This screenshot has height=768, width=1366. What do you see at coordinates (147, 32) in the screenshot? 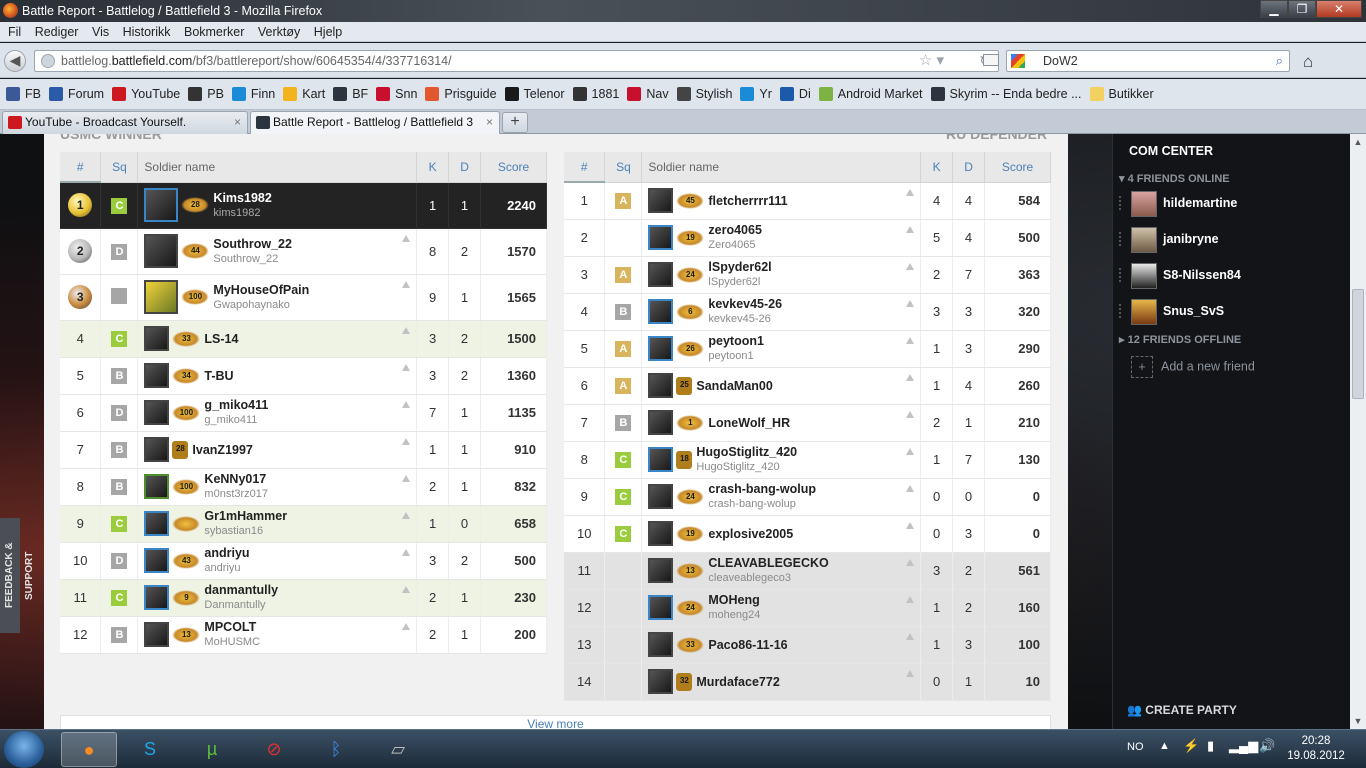
I see `menu-historikk: Historikk` at bounding box center [147, 32].